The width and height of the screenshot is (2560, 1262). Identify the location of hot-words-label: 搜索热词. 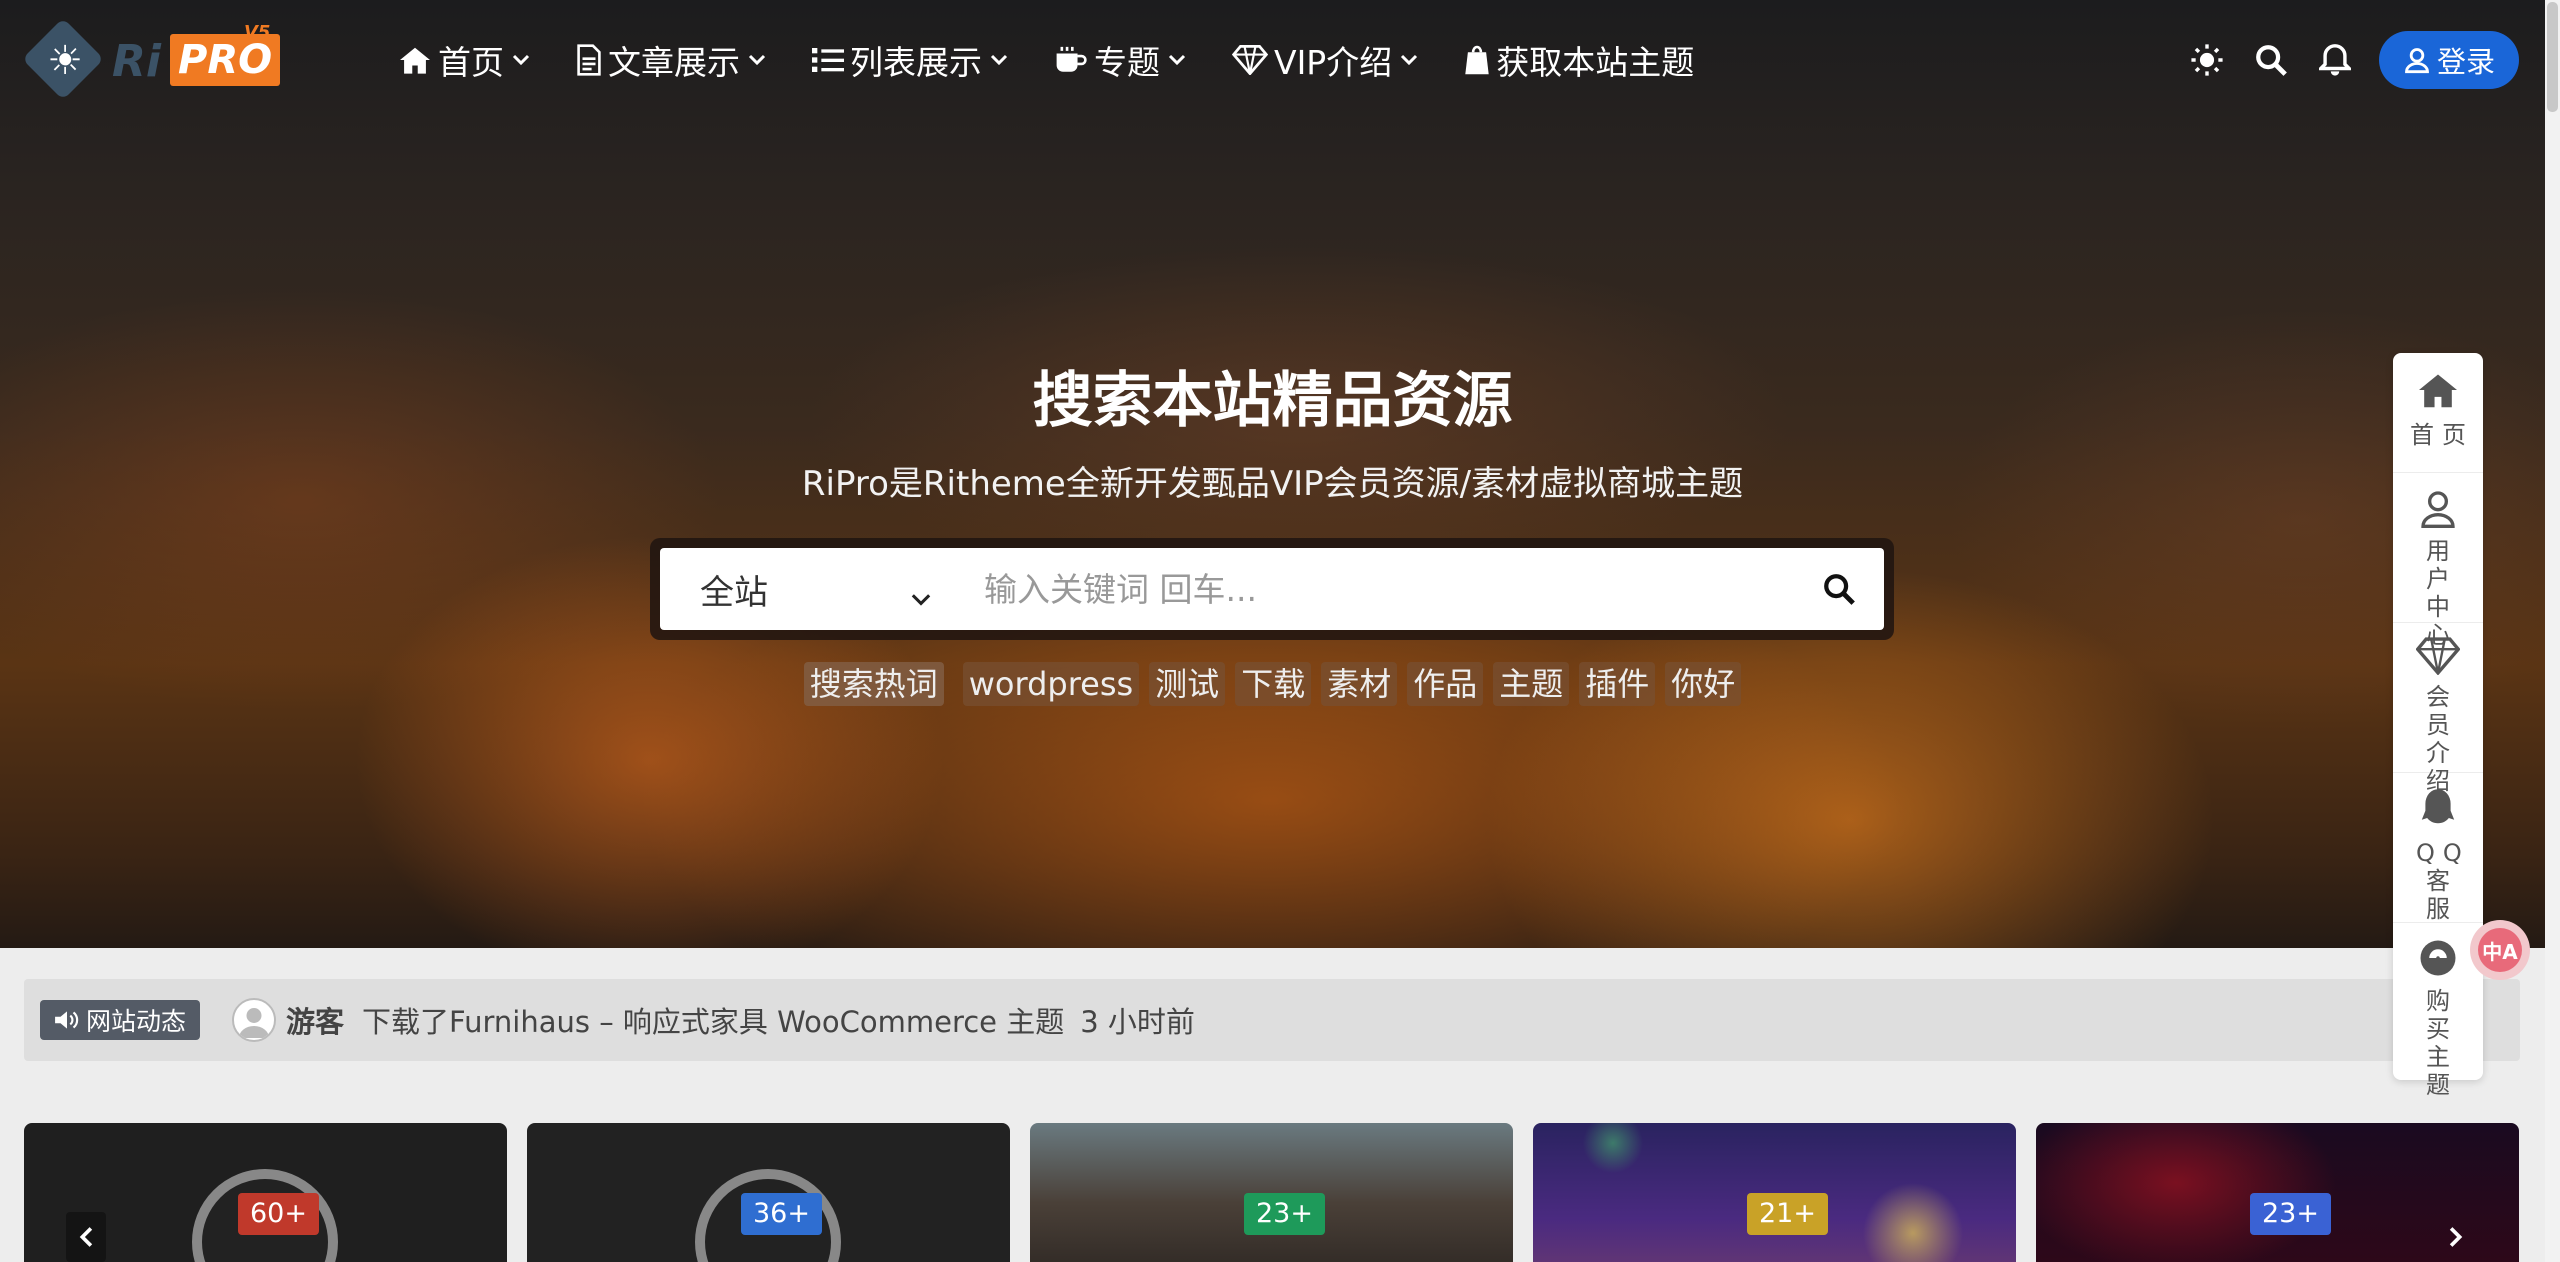
(873, 684).